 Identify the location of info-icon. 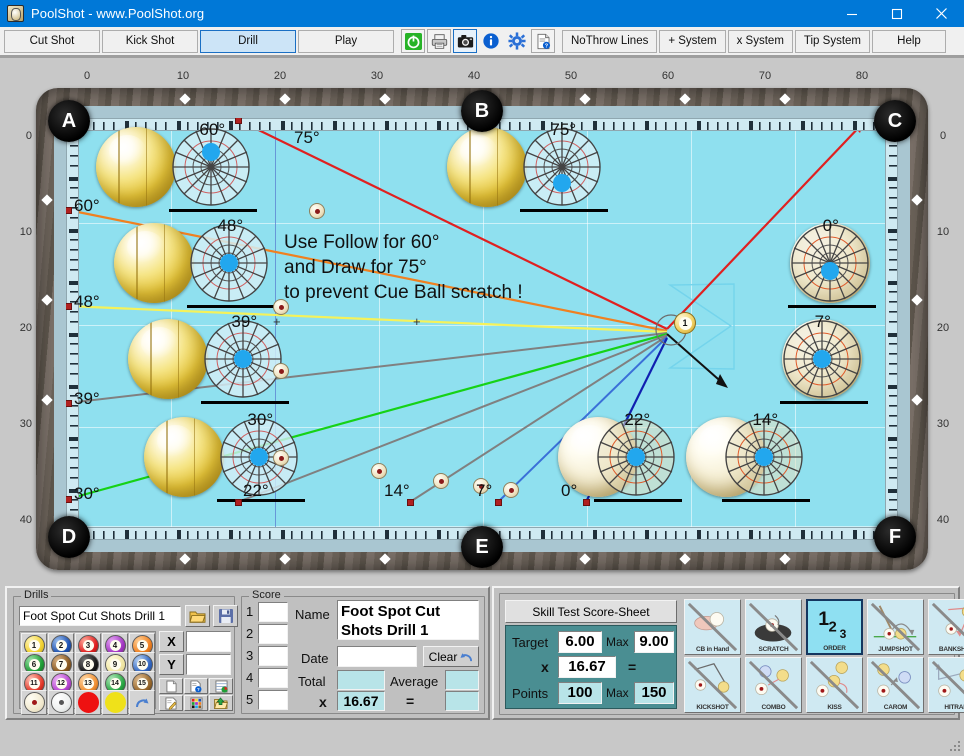
(491, 41).